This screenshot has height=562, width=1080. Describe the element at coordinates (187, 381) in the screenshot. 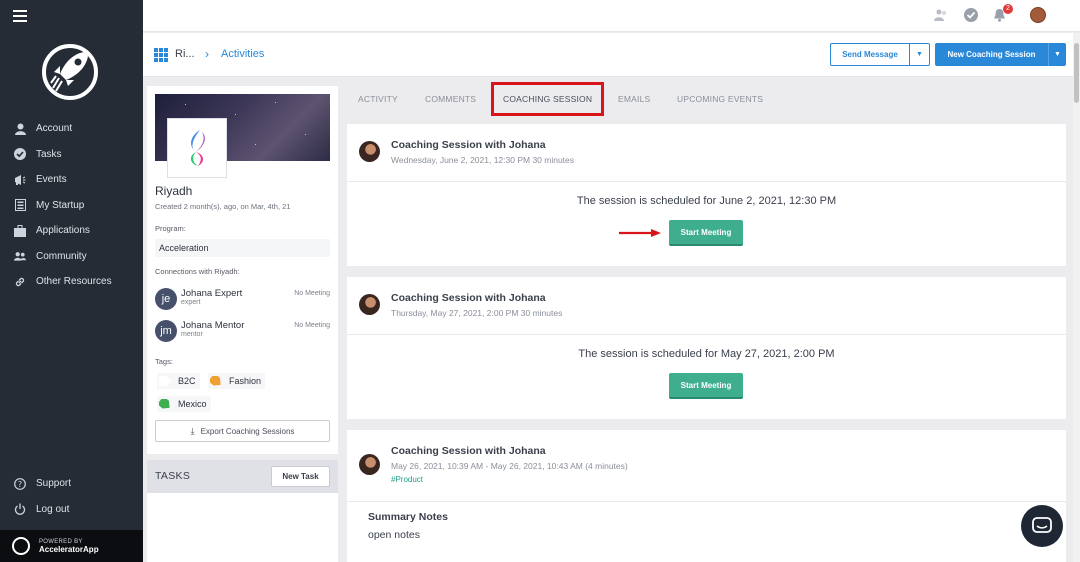

I see `tag-label: B2C` at that location.